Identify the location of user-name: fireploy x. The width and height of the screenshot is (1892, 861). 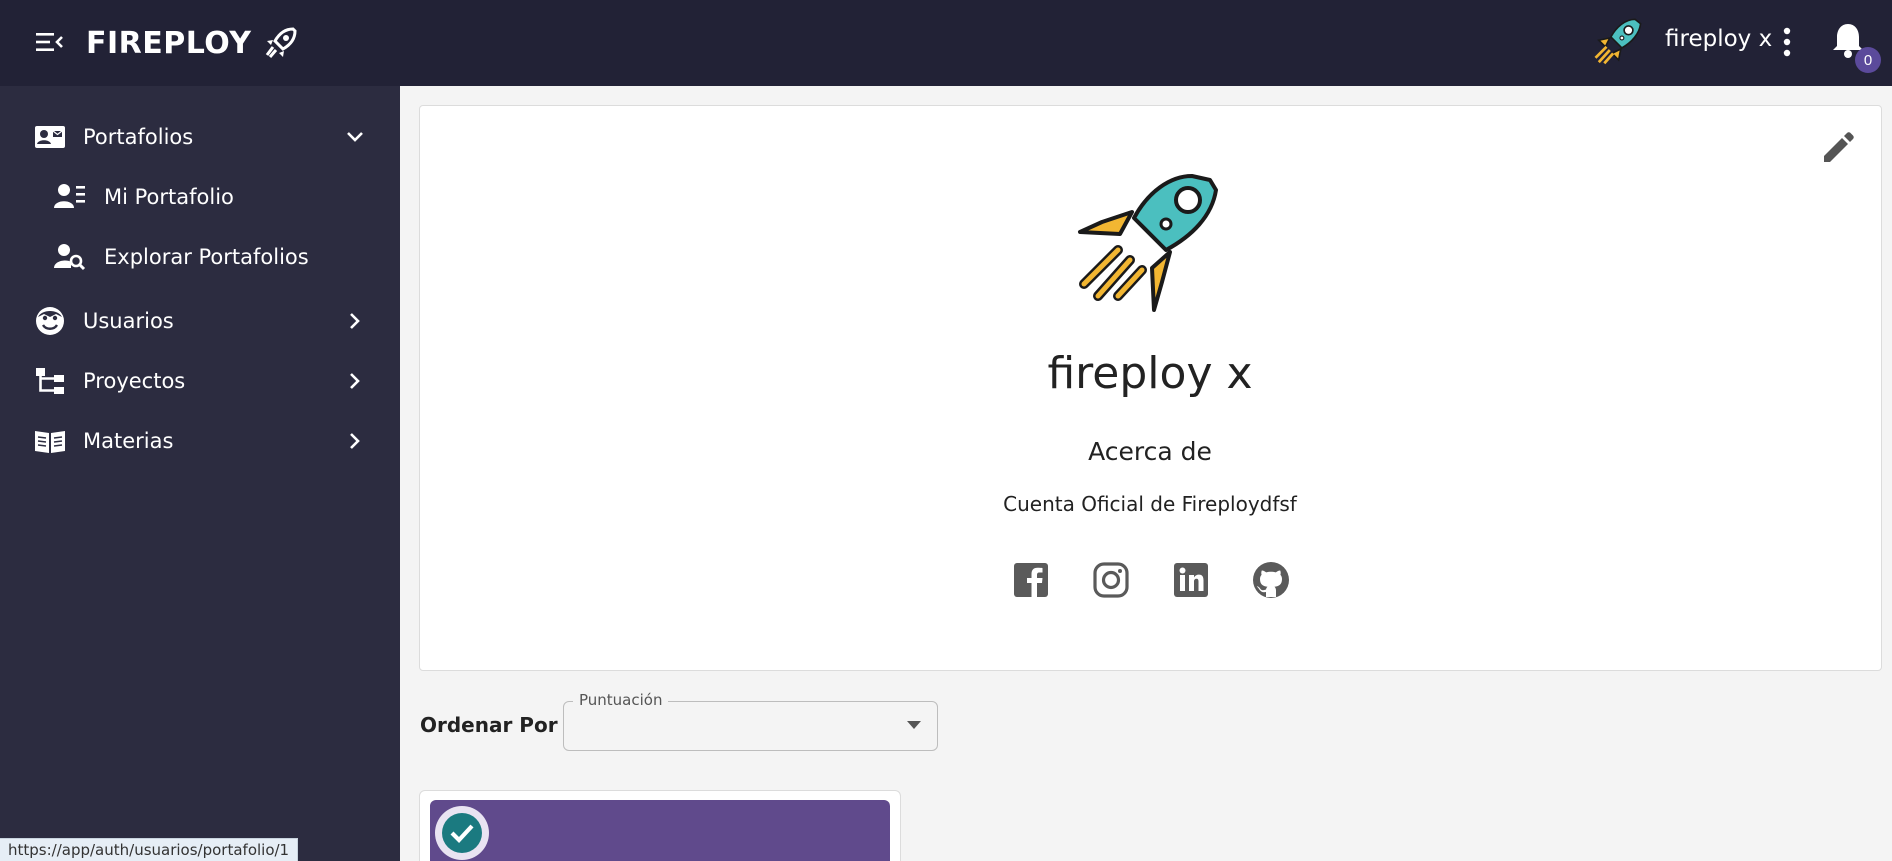
(1718, 39).